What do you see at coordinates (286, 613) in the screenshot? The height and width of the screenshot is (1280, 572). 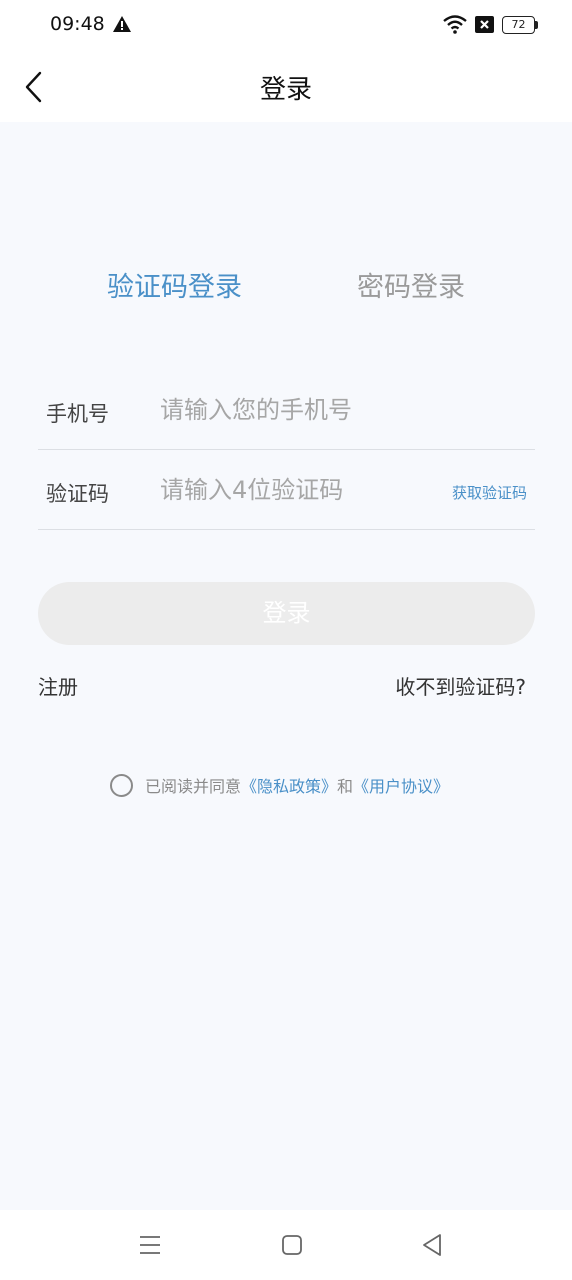 I see `login-button: 登录` at bounding box center [286, 613].